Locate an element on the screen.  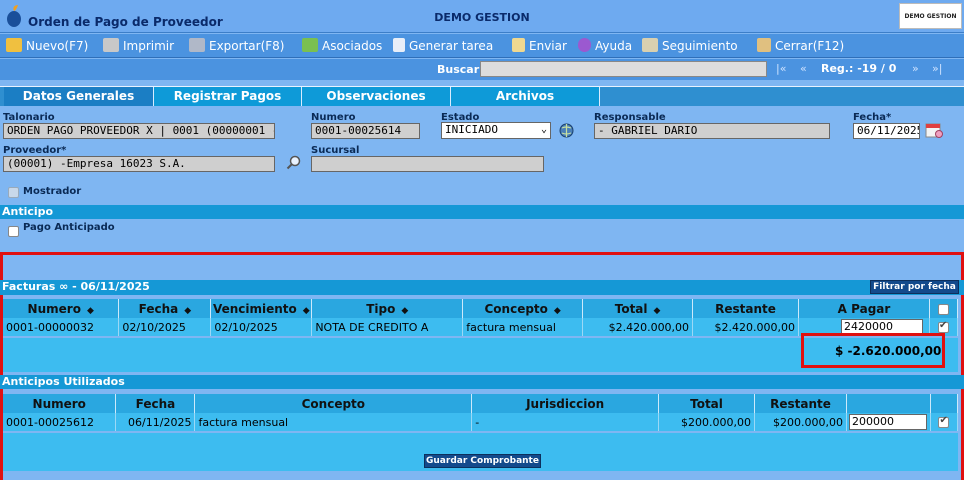
col-anticipo-select is located at coordinates (944, 403).